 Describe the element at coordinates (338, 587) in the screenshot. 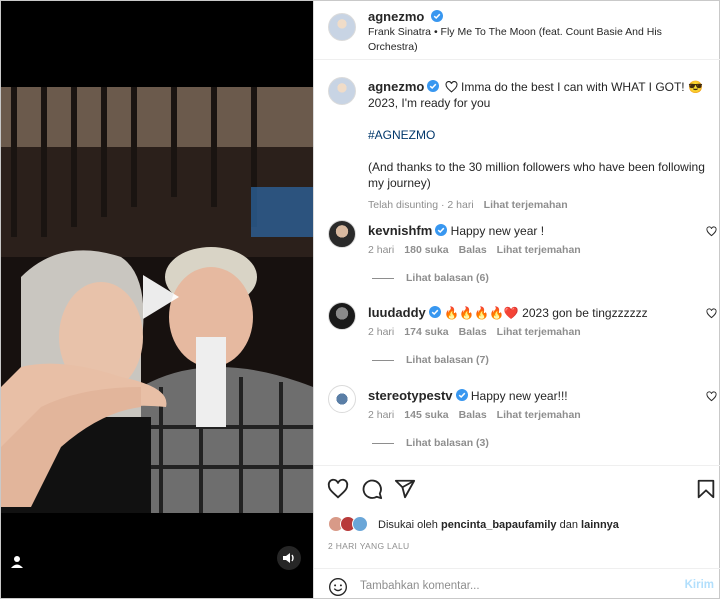

I see `emoji-icon` at that location.